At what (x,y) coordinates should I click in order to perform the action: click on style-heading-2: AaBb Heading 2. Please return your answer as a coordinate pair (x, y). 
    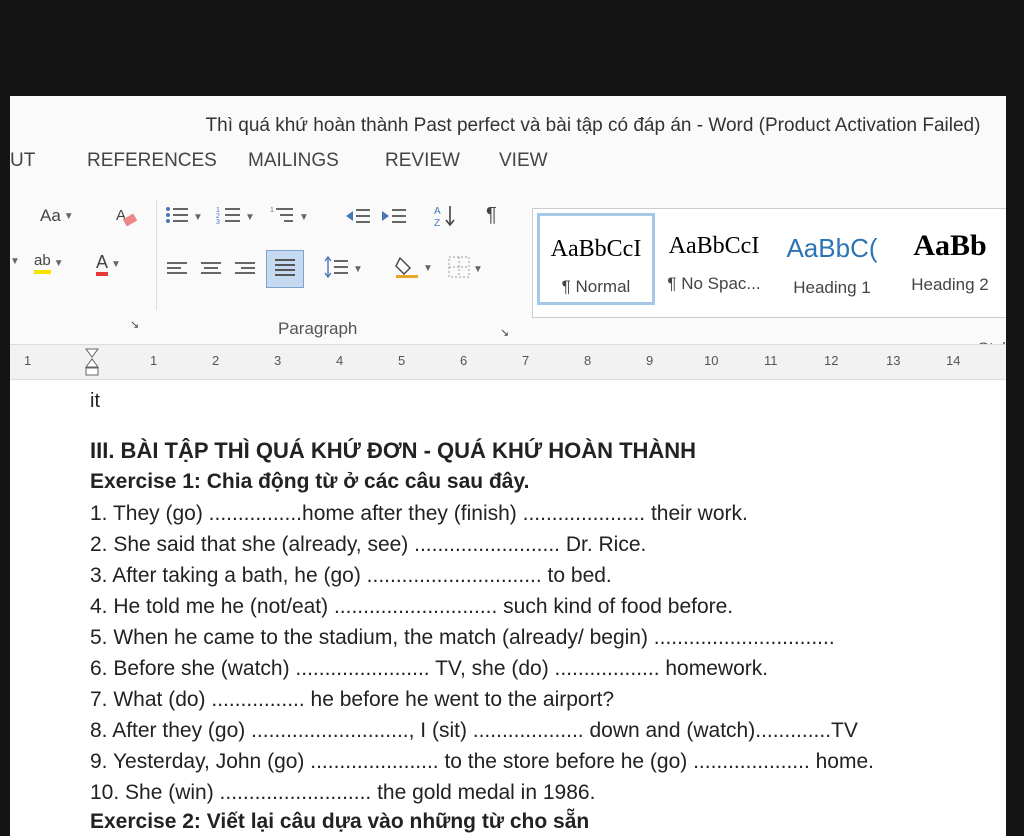
    Looking at the image, I should click on (948, 259).